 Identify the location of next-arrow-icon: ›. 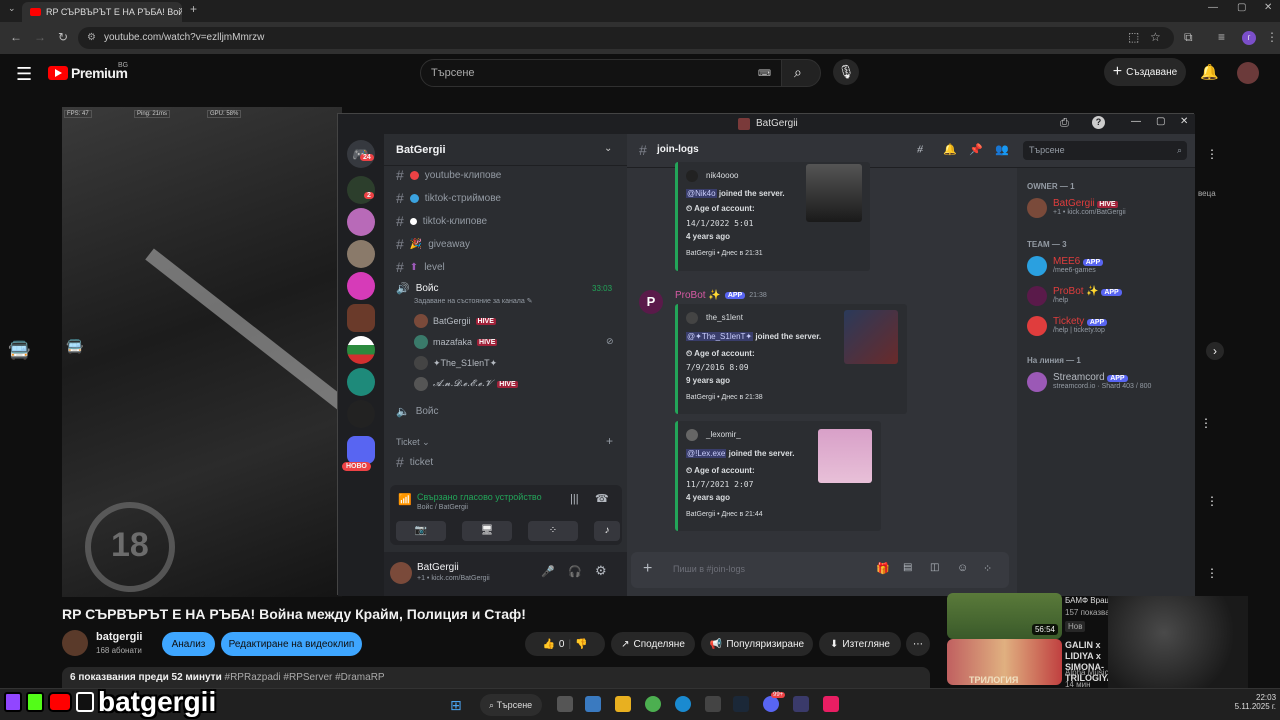
(1215, 351).